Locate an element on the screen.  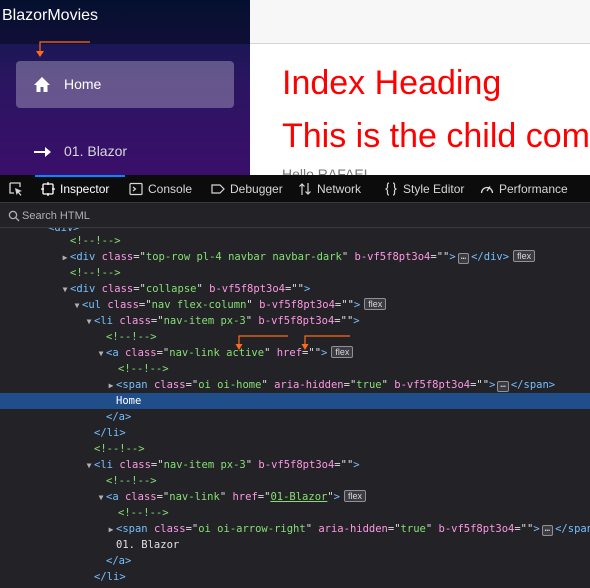
inspector-icon is located at coordinates (48, 189).